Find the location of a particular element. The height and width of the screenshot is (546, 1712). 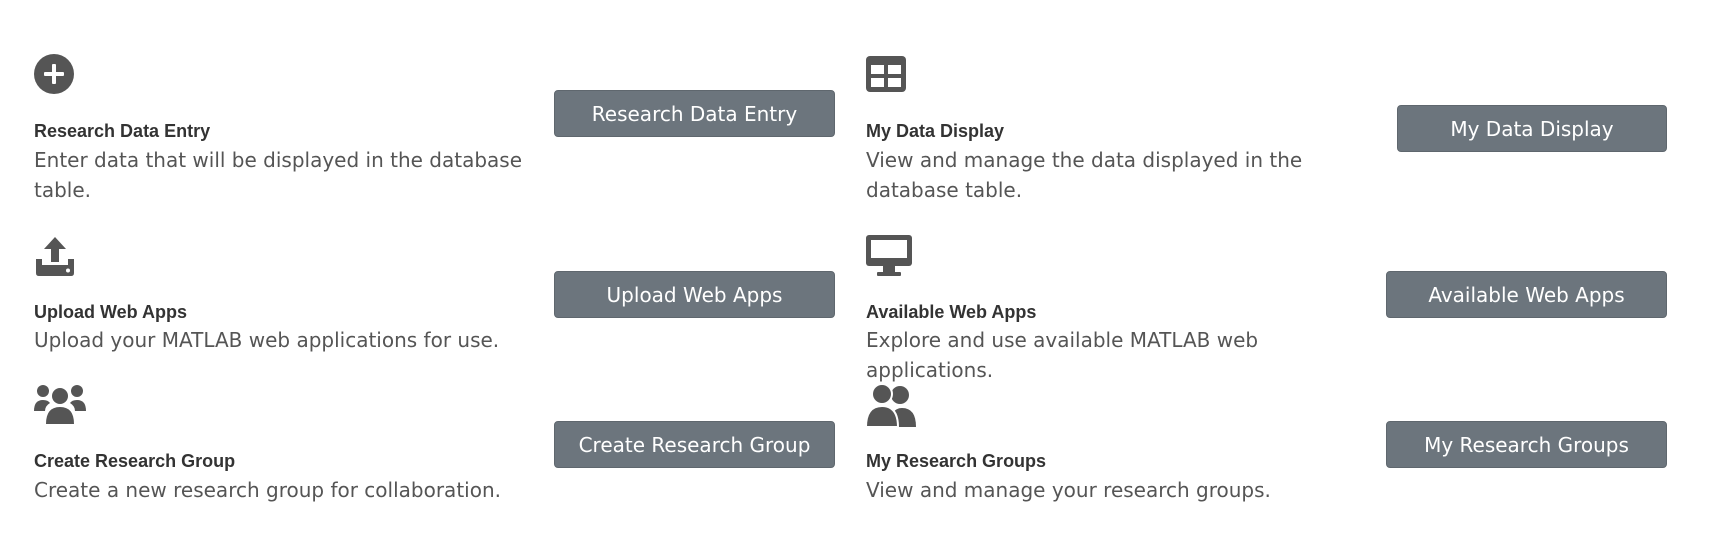

card-title: My Research Groups is located at coordinates (956, 461).